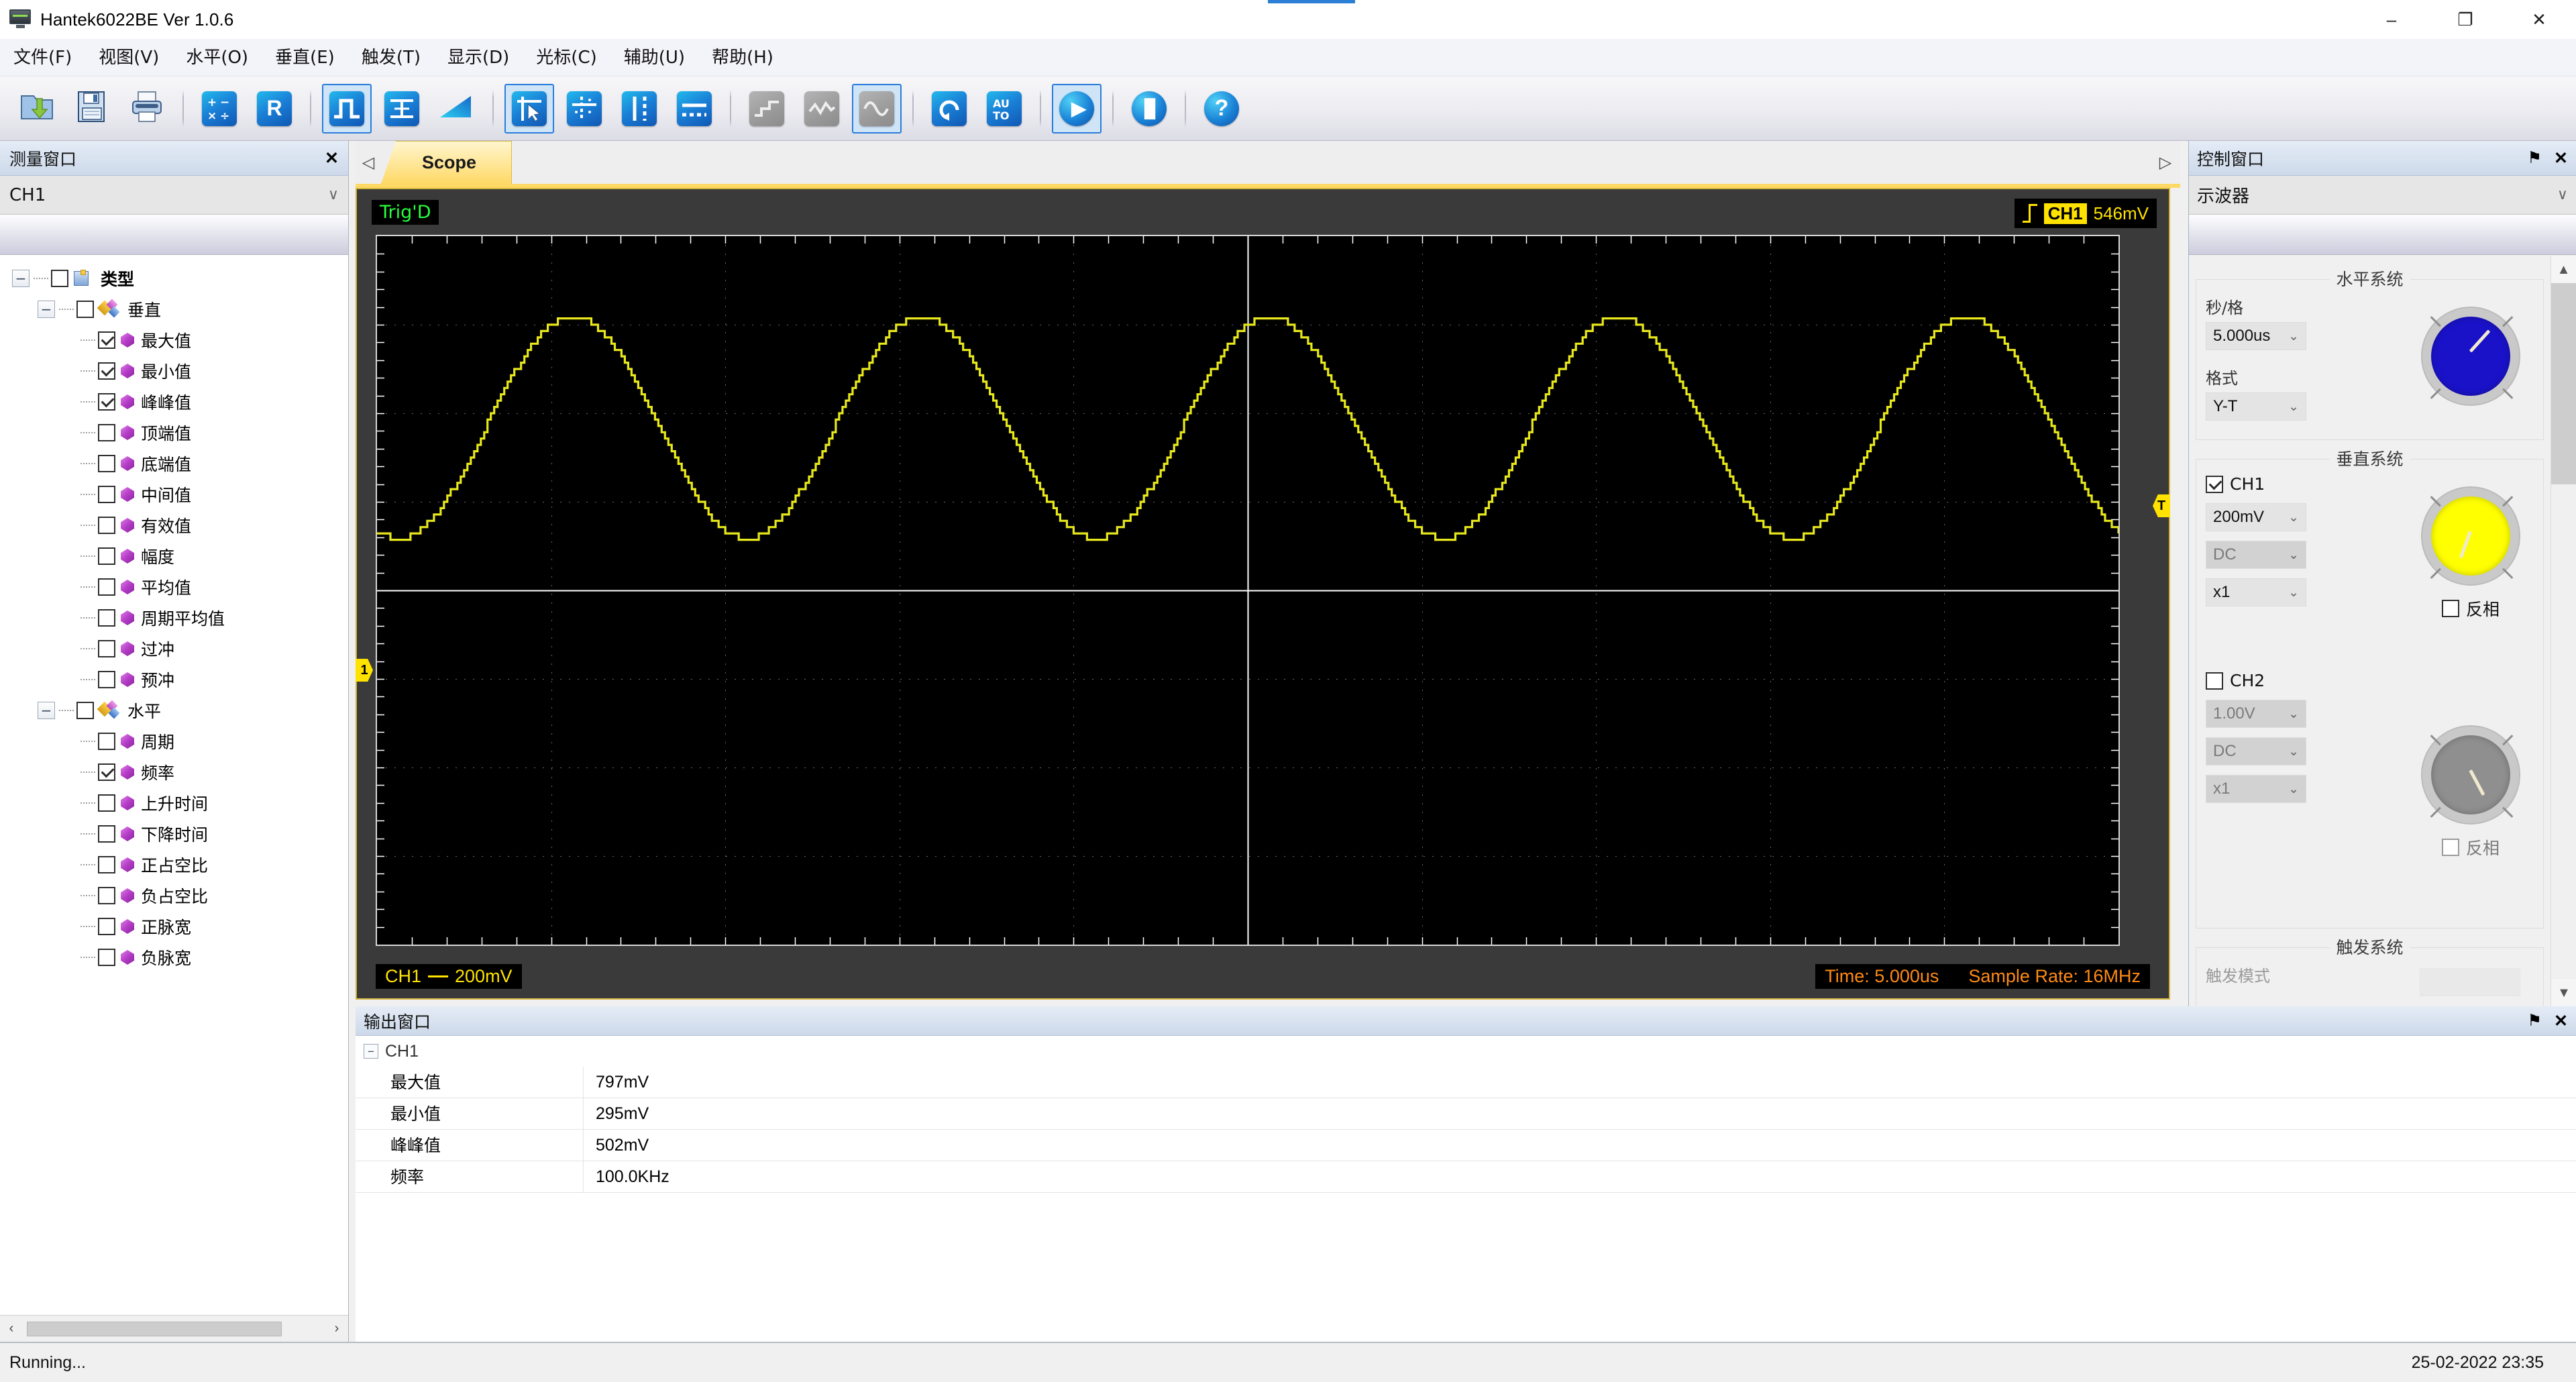 The image size is (2576, 1382). What do you see at coordinates (37, 109) in the screenshot?
I see `open-file-icon` at bounding box center [37, 109].